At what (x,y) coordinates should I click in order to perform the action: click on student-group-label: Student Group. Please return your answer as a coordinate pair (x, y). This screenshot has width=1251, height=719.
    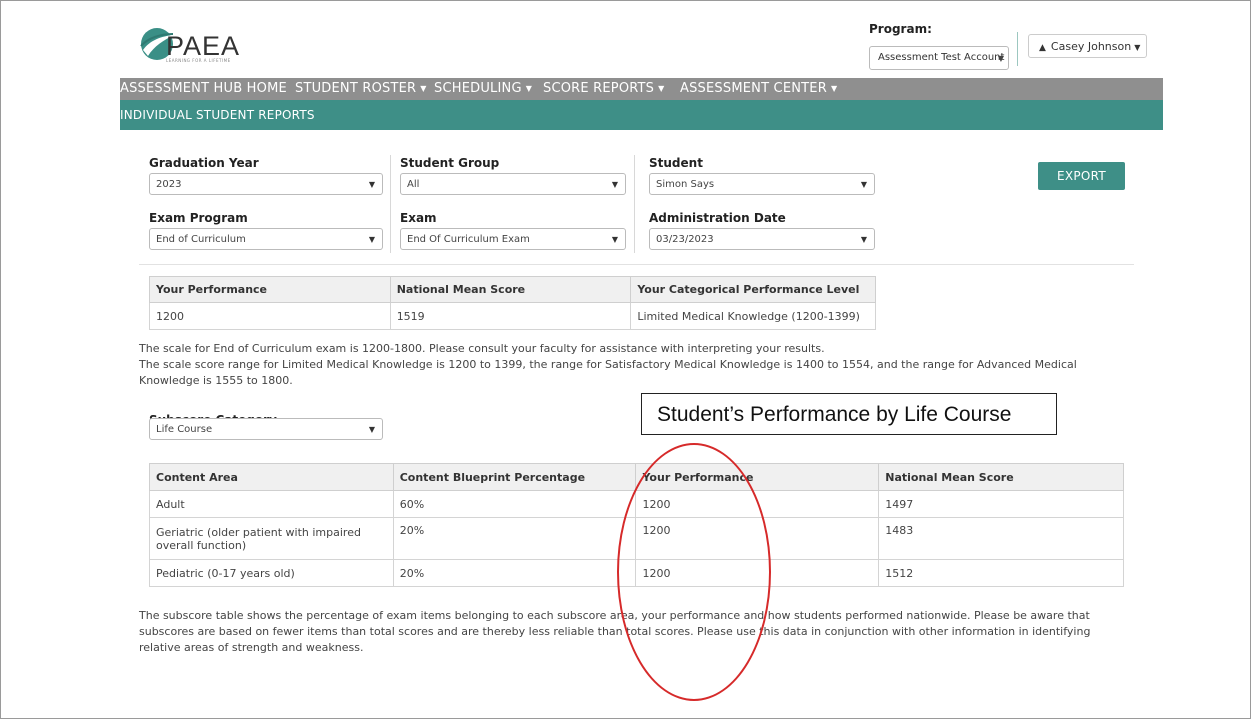
    Looking at the image, I should click on (450, 163).